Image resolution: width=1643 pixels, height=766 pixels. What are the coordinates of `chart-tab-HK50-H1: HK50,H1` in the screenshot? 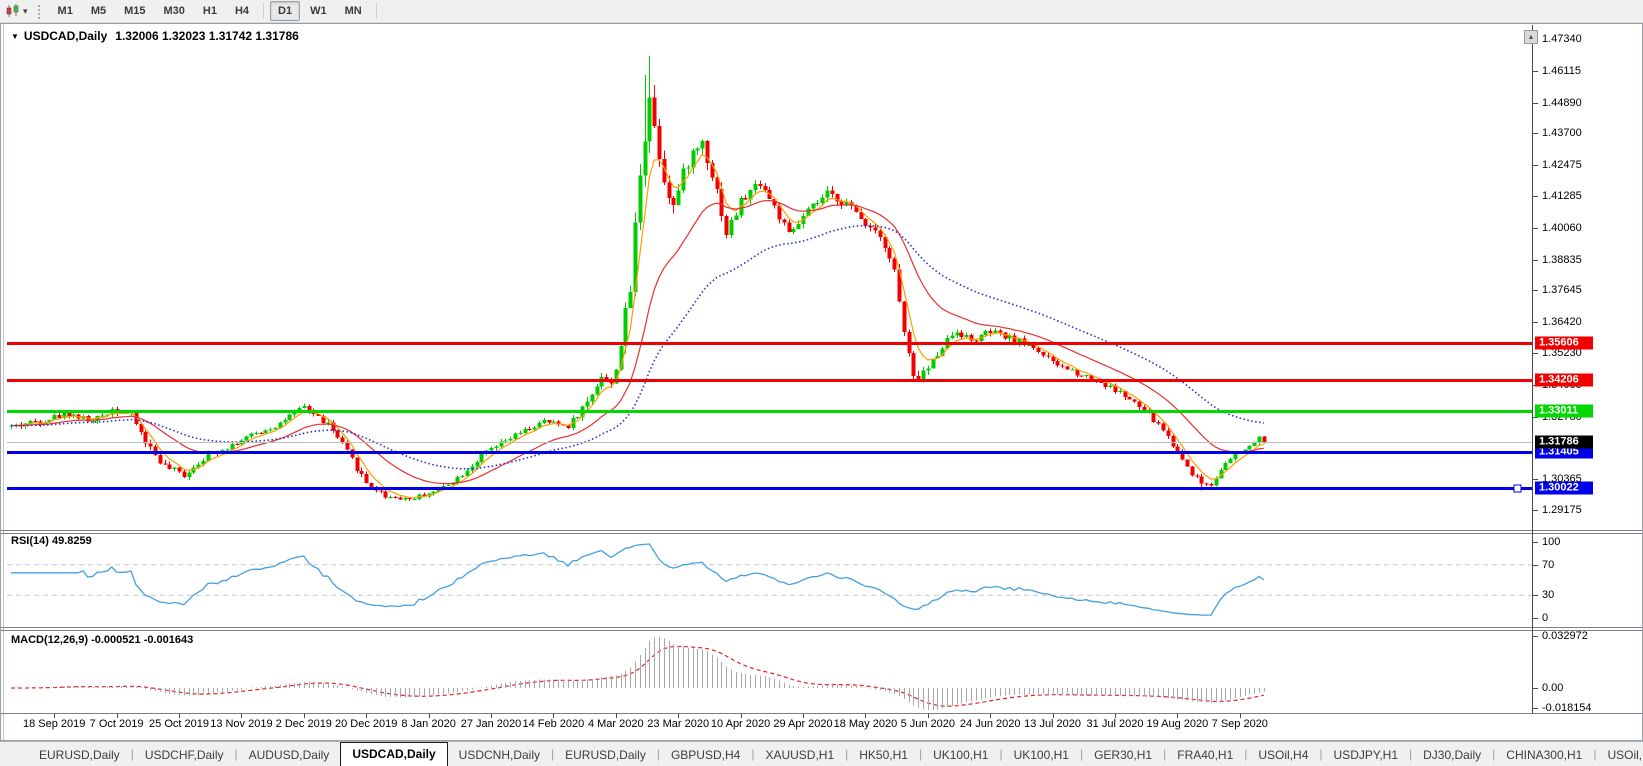 It's located at (883, 755).